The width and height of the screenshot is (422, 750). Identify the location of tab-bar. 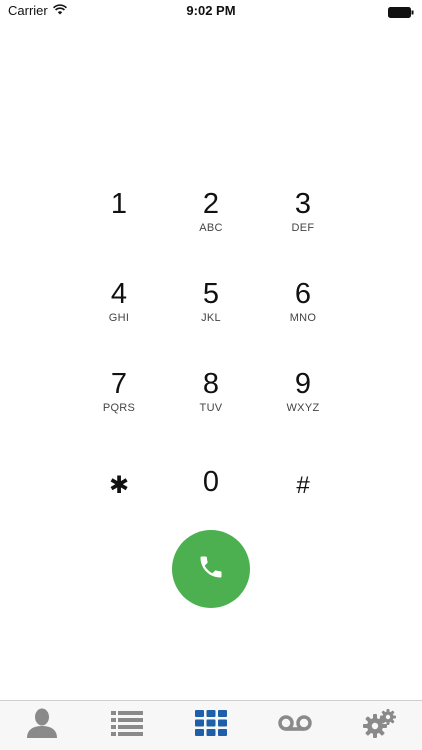
(211, 725).